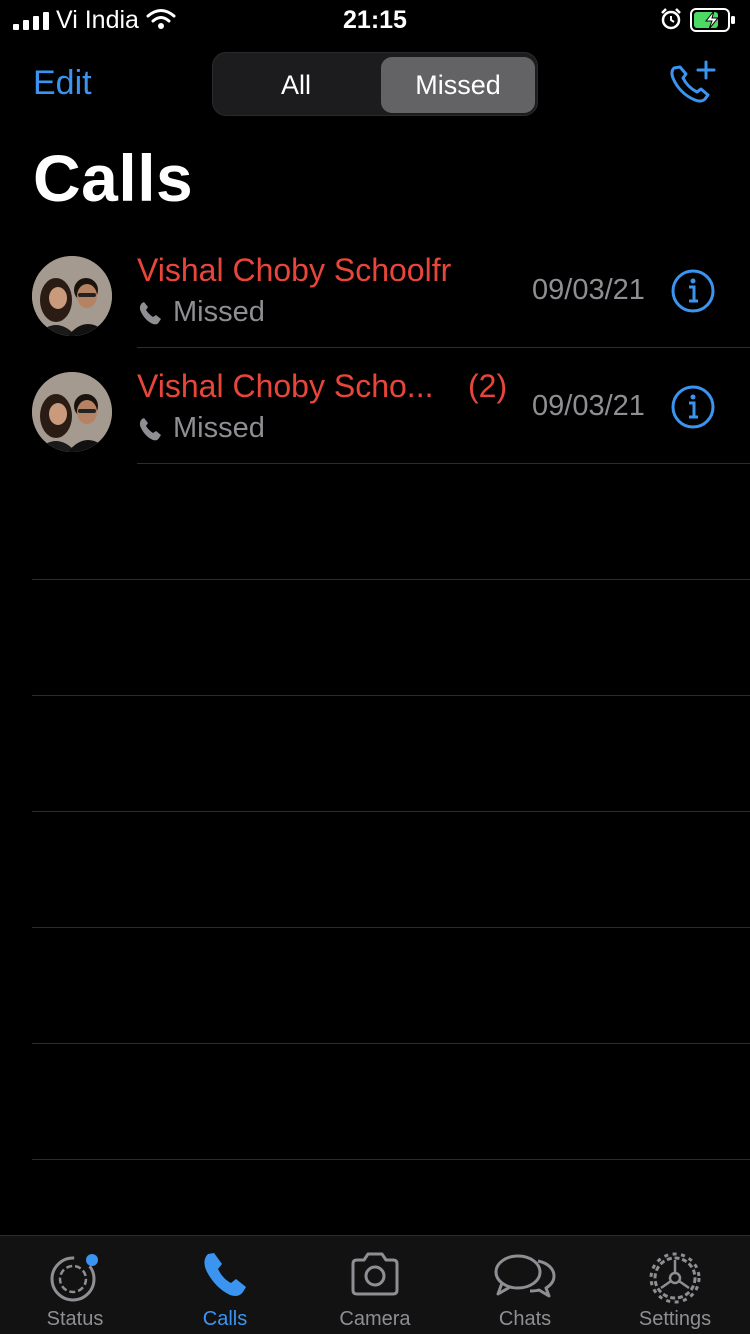 This screenshot has height=1334, width=750. Describe the element at coordinates (525, 1276) in the screenshot. I see `chats-icon` at that location.